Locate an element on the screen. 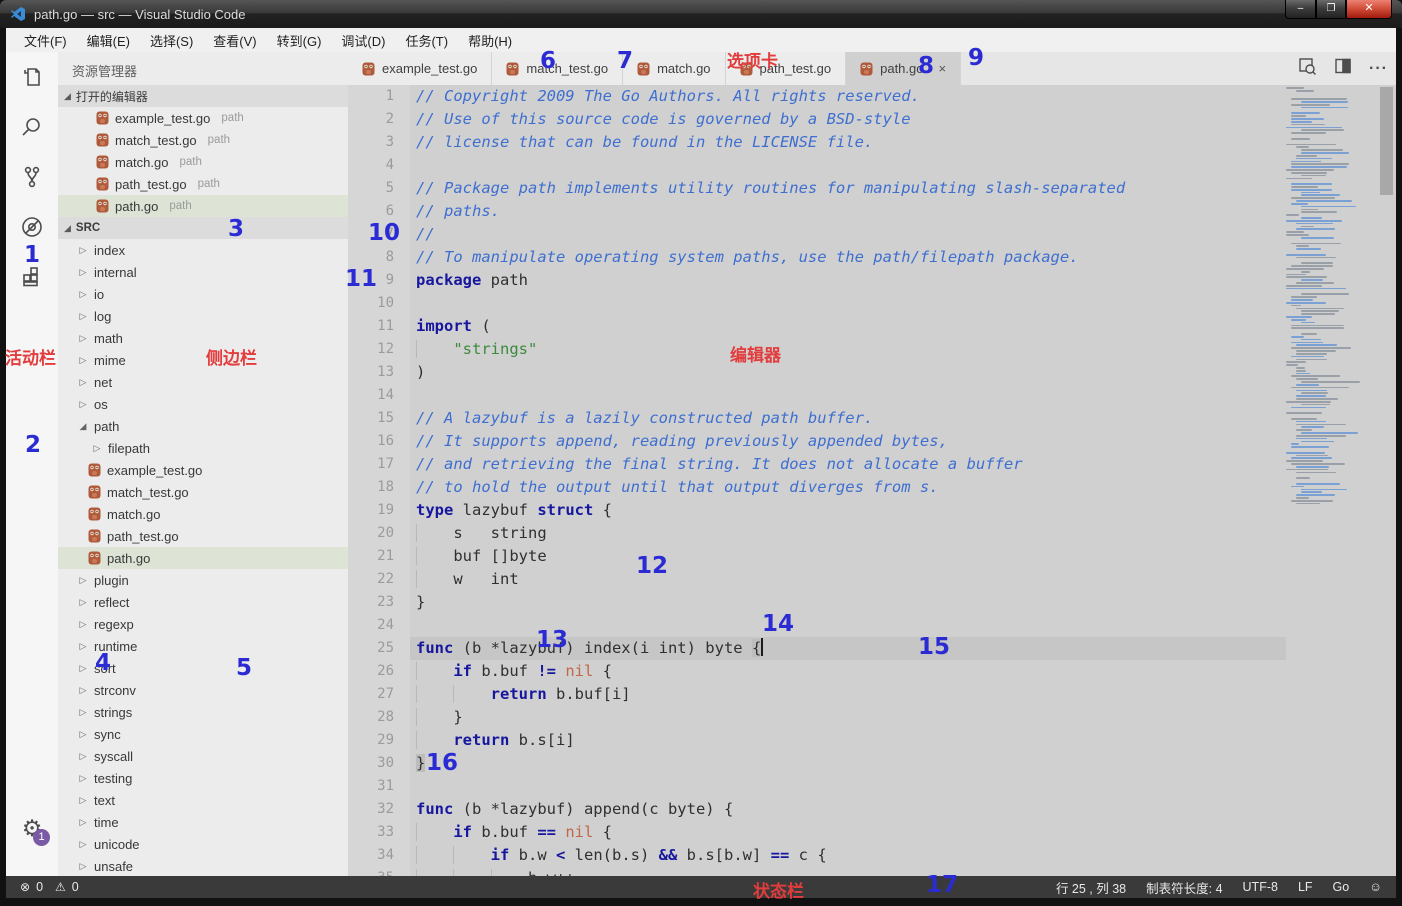 The height and width of the screenshot is (906, 1402). code-line: 9 package path is located at coordinates (872, 280).